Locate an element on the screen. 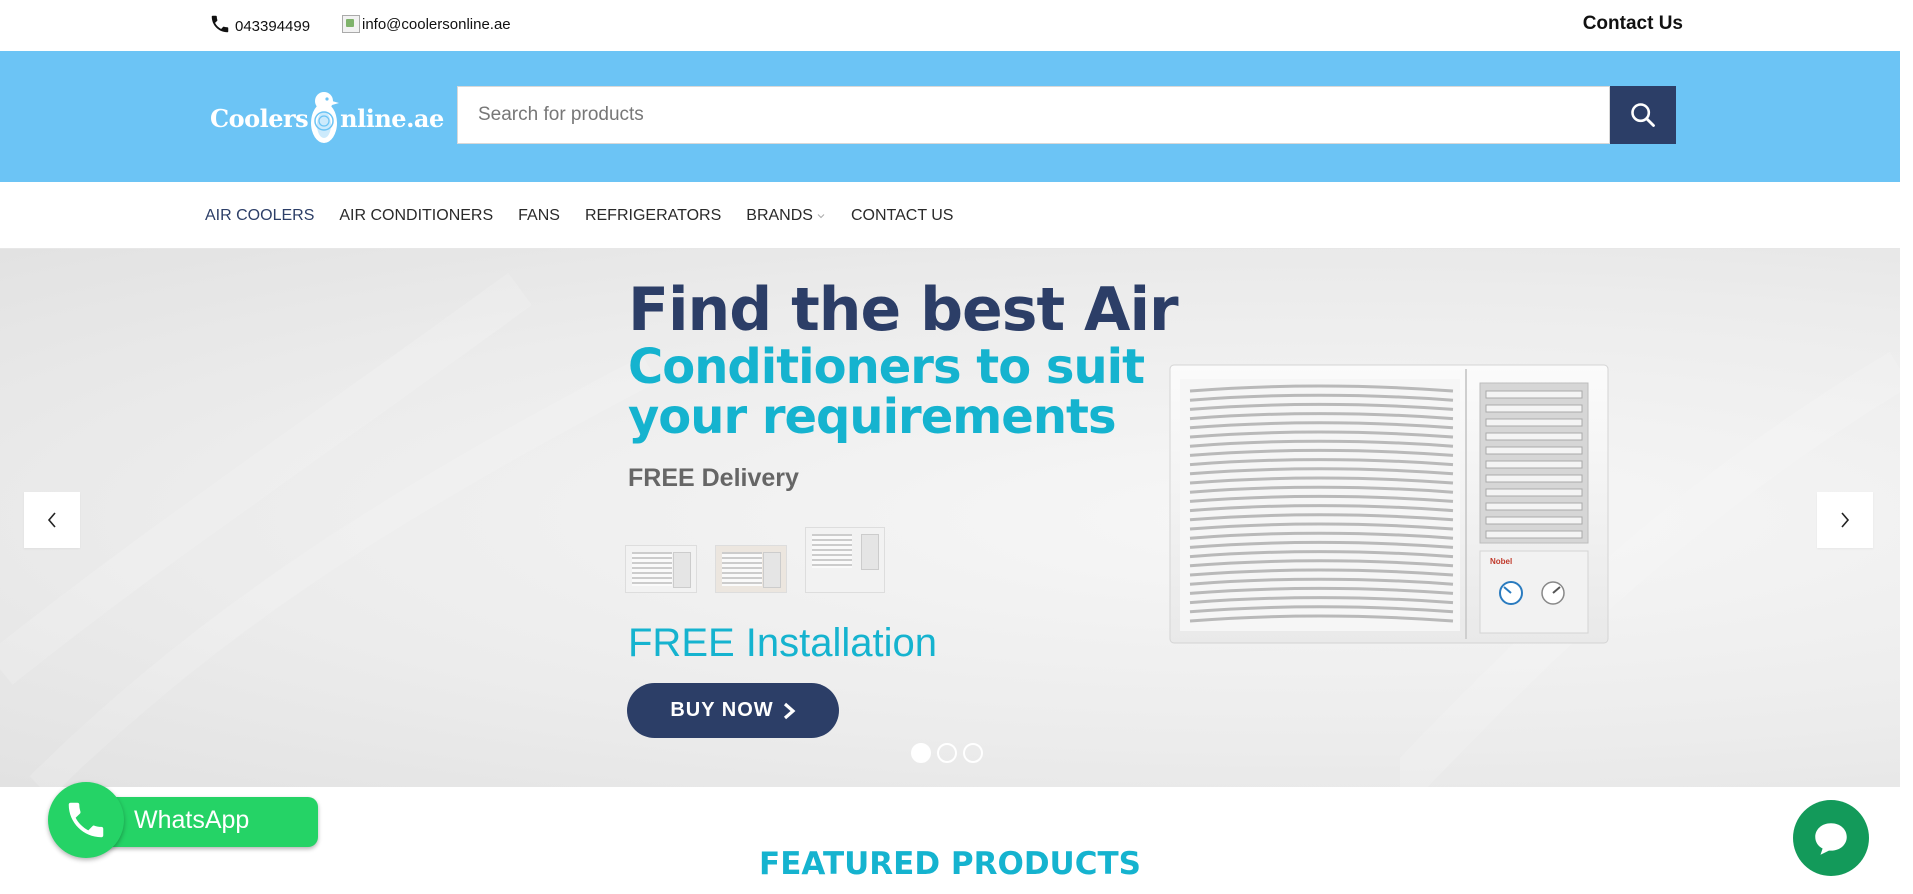  buy-now-button: BUY NOW is located at coordinates (733, 710).